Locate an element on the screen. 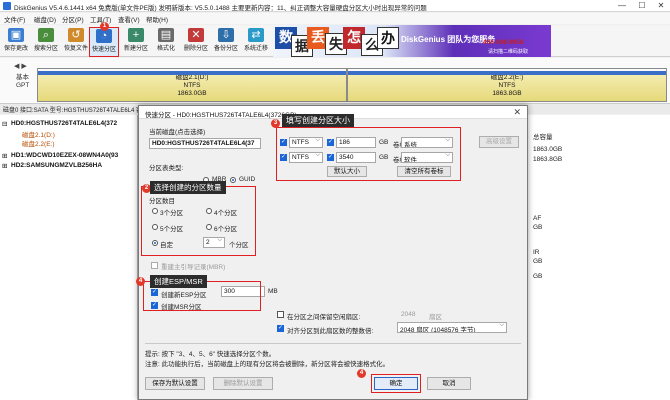 The height and width of the screenshot is (400, 670). format-icon: ▤ is located at coordinates (166, 35).